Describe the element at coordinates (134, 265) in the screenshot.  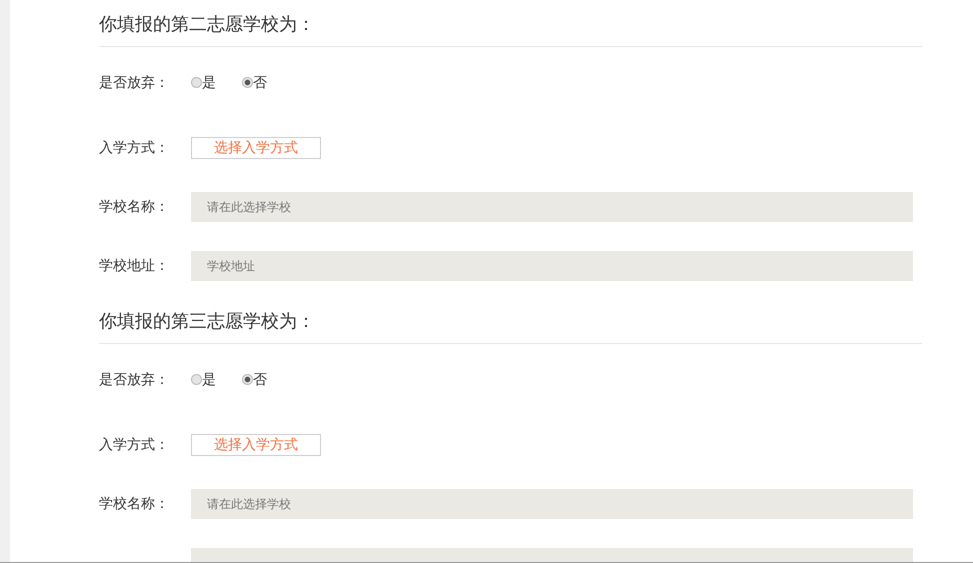
I see `field-label: 学校地址：` at that location.